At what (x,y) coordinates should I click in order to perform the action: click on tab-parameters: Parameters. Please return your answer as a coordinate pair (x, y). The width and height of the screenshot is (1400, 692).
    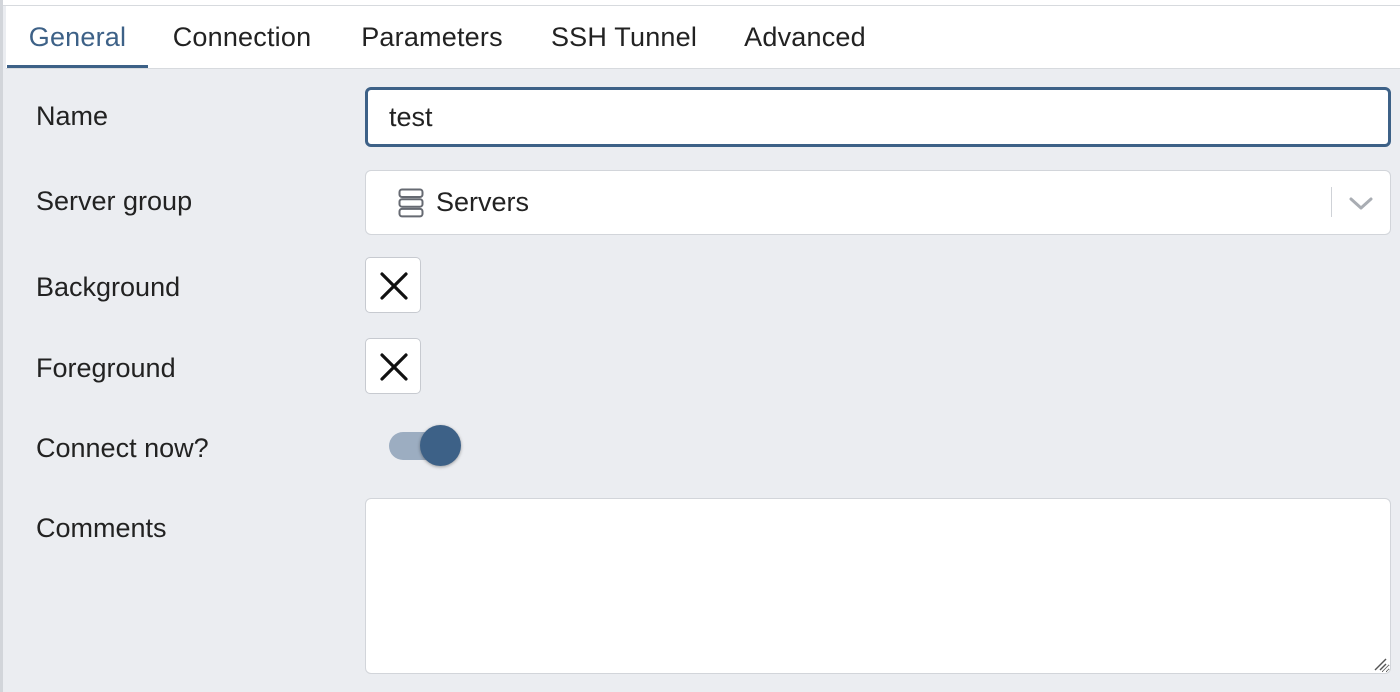
    Looking at the image, I should click on (432, 37).